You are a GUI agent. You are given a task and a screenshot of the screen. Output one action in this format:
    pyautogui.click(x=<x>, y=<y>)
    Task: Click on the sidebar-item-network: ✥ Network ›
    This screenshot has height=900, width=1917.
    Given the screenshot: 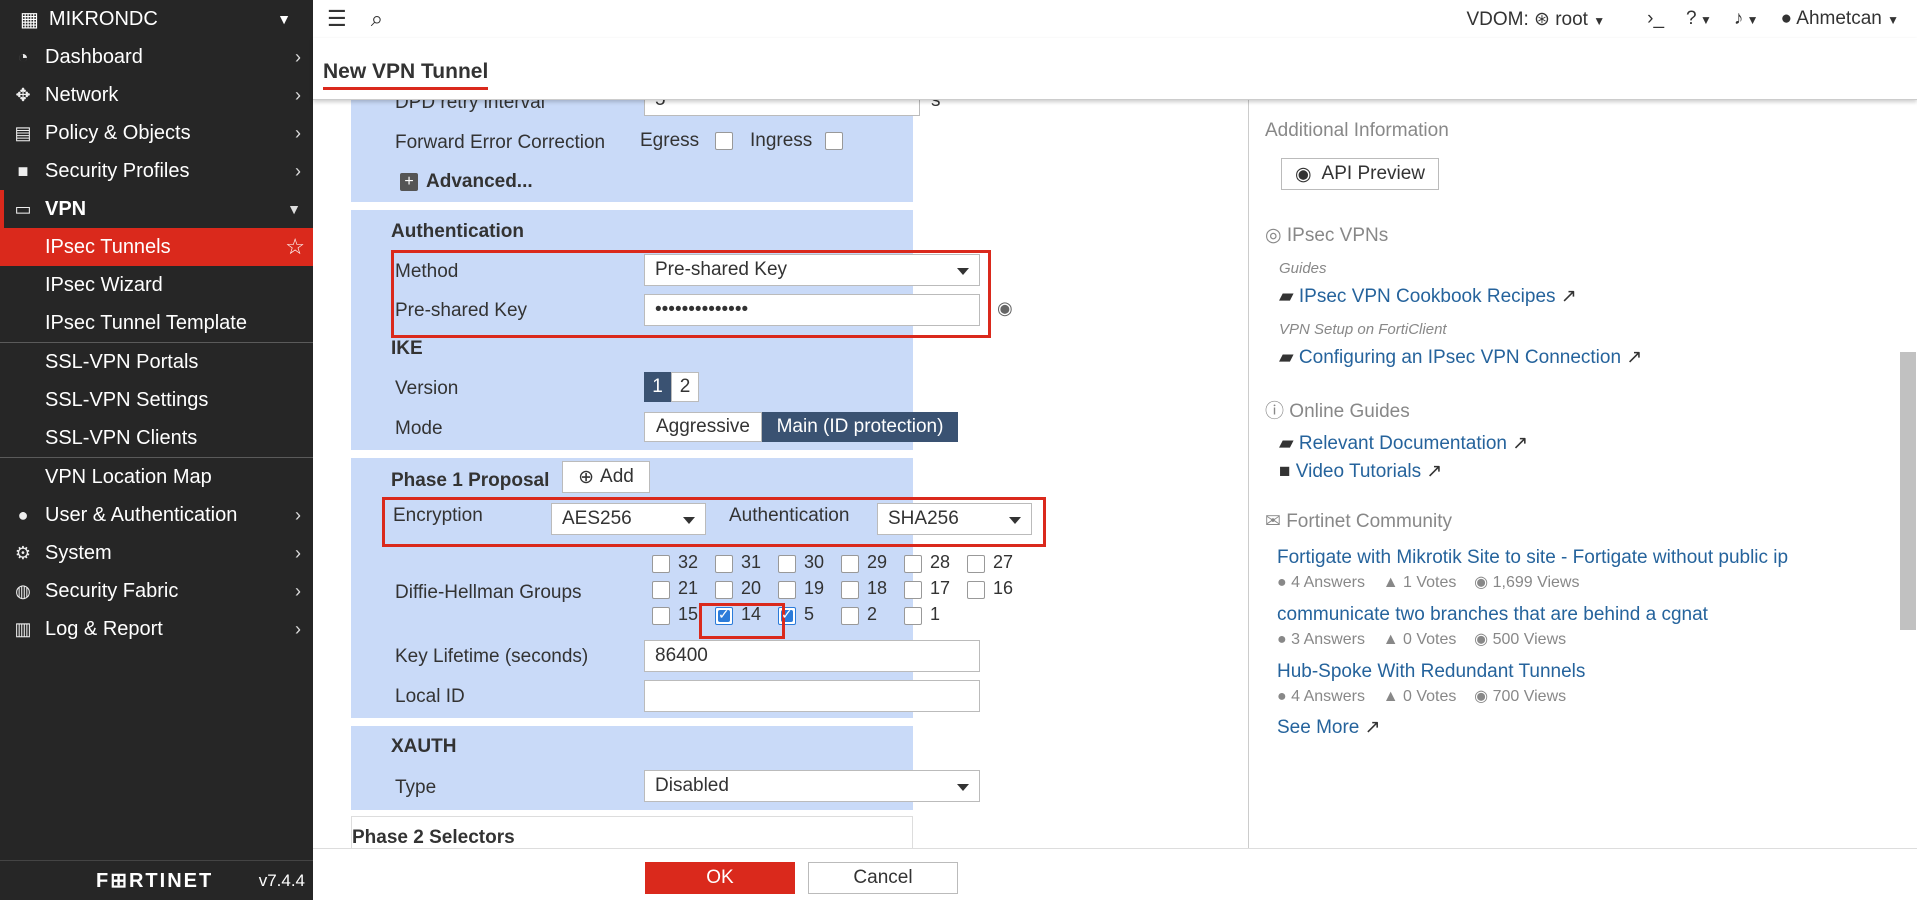 What is the action you would take?
    pyautogui.click(x=156, y=95)
    